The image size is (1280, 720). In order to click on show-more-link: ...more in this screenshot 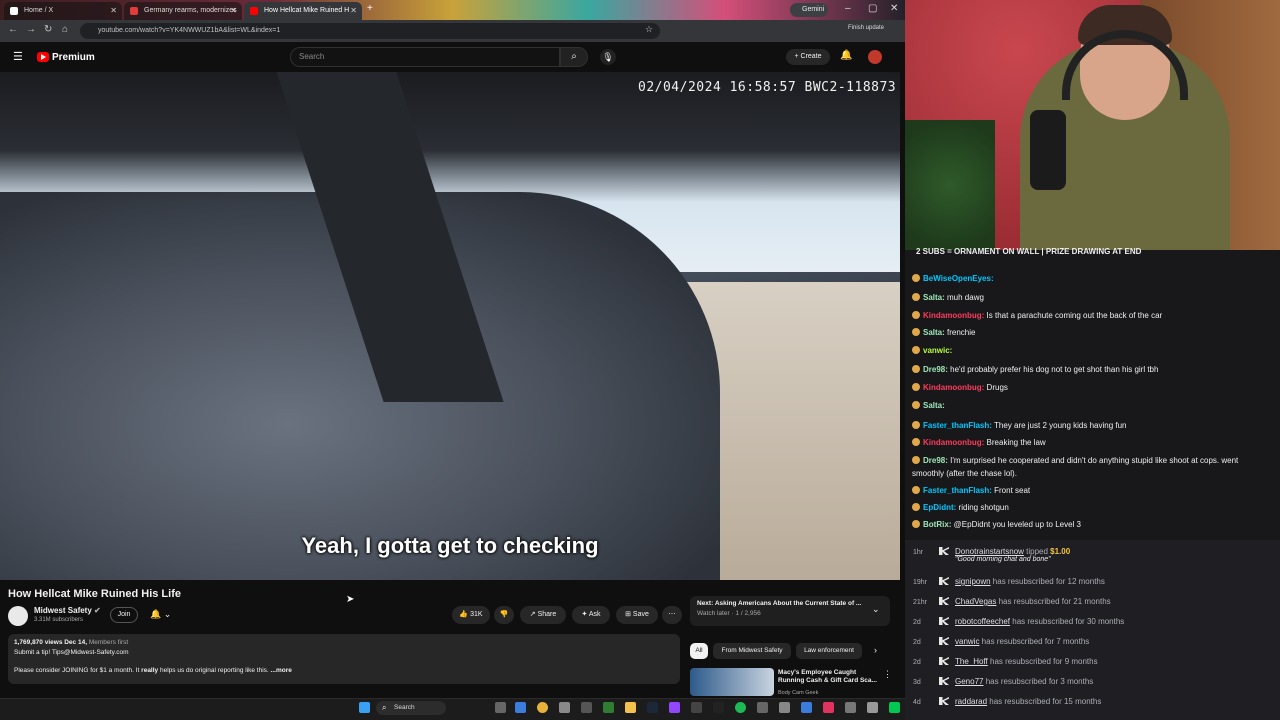, I will do `click(281, 670)`.